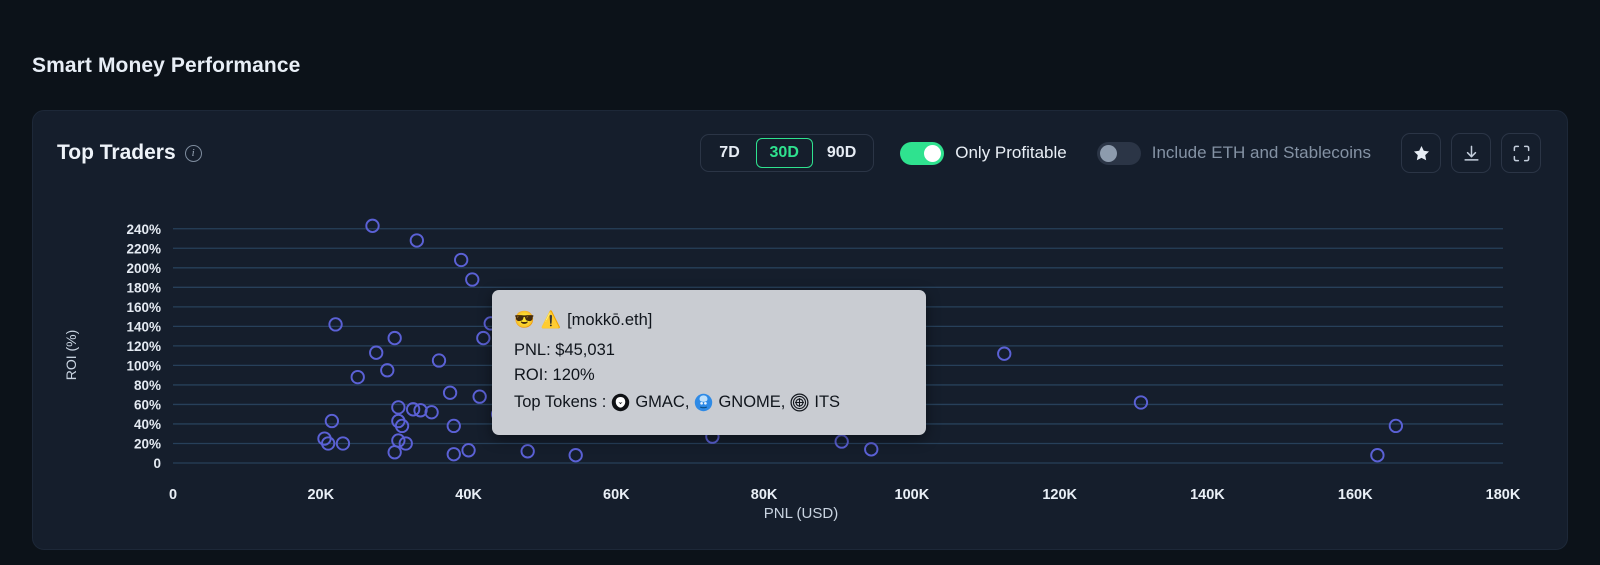  I want to click on card-title-group: Top Traders i, so click(129, 153).